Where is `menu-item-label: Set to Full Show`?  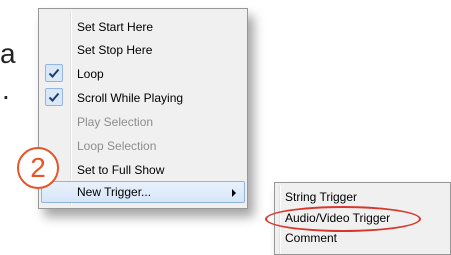 menu-item-label: Set to Full Show is located at coordinates (121, 170).